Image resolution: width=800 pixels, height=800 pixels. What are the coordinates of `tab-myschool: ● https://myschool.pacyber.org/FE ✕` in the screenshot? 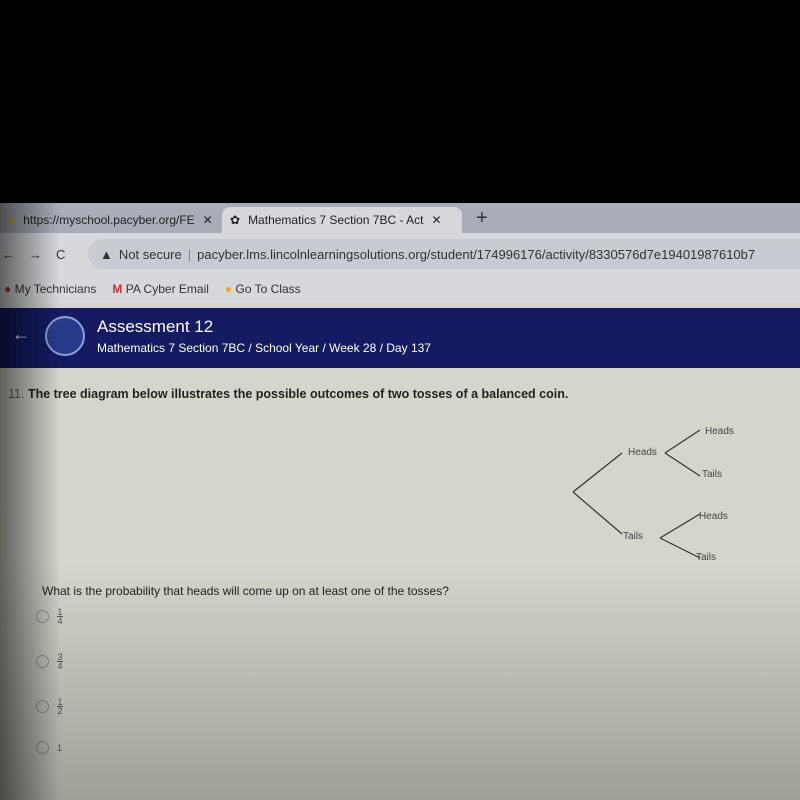 It's located at (112, 220).